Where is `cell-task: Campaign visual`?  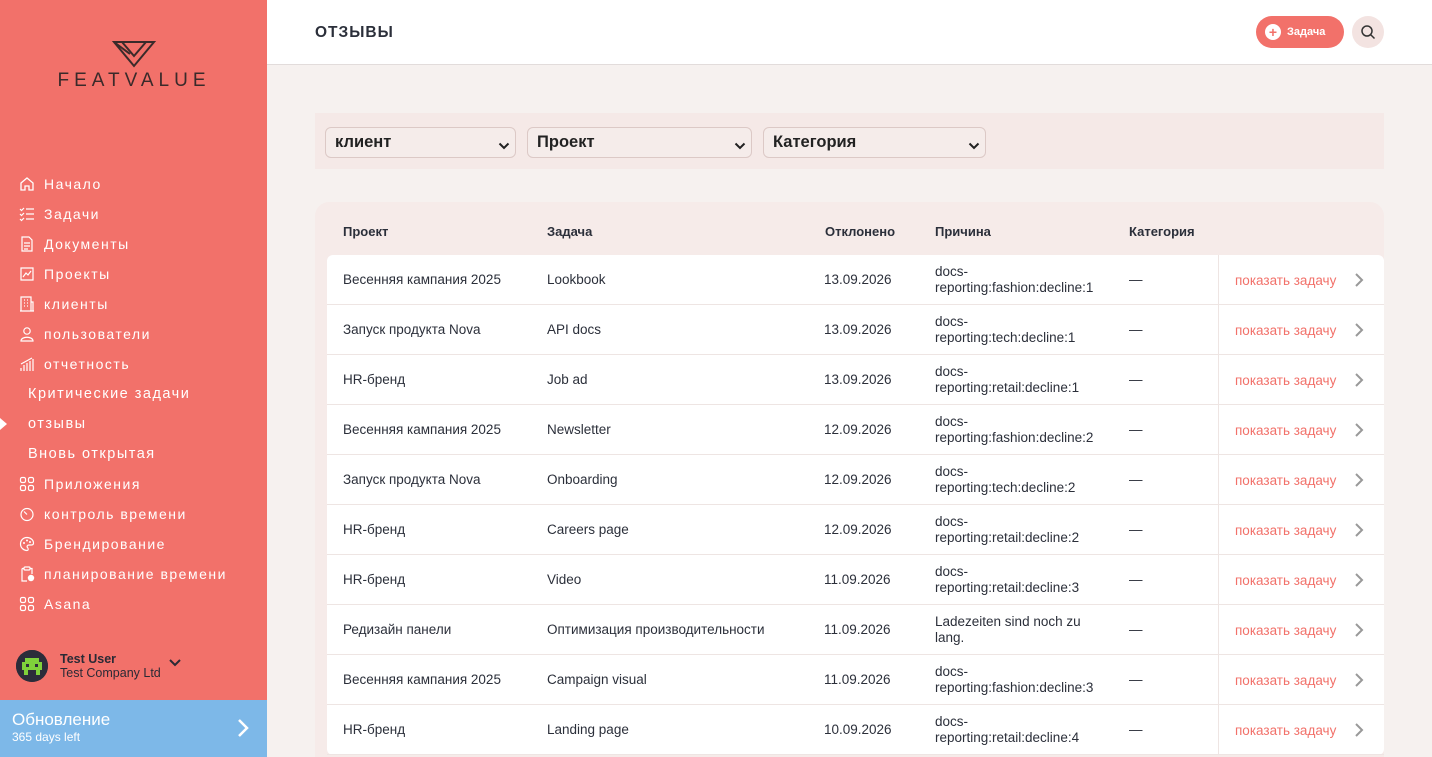
cell-task: Campaign visual is located at coordinates (597, 679).